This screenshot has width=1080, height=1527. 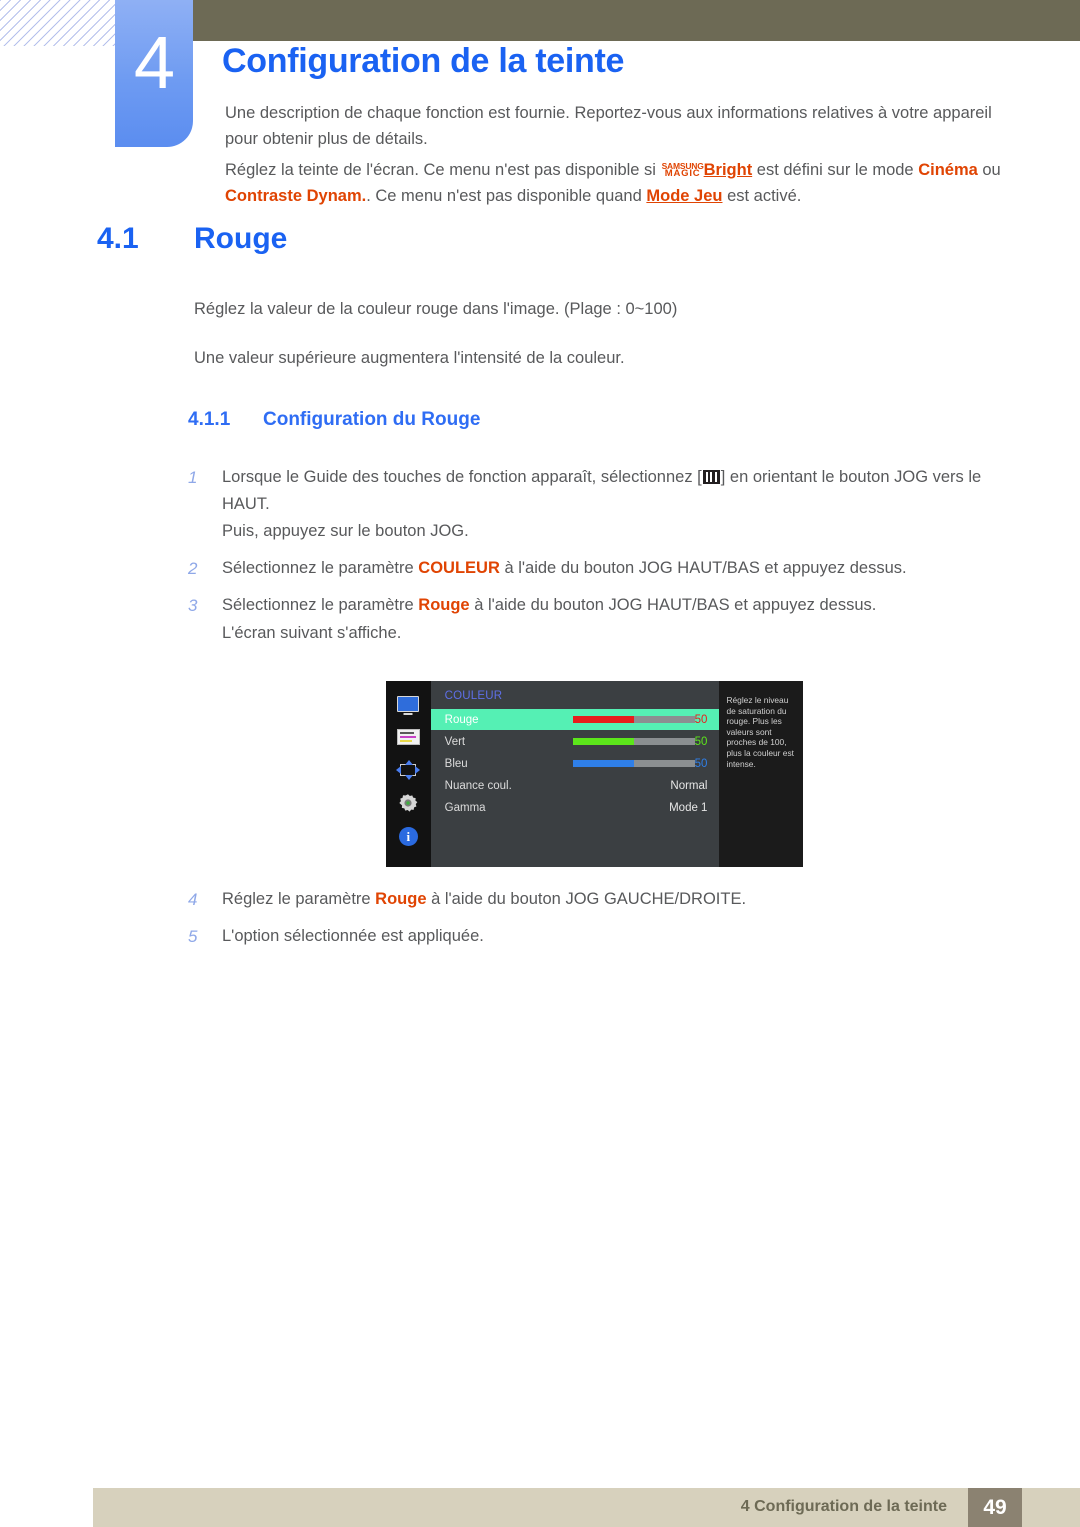 I want to click on gear-icon, so click(x=408, y=803).